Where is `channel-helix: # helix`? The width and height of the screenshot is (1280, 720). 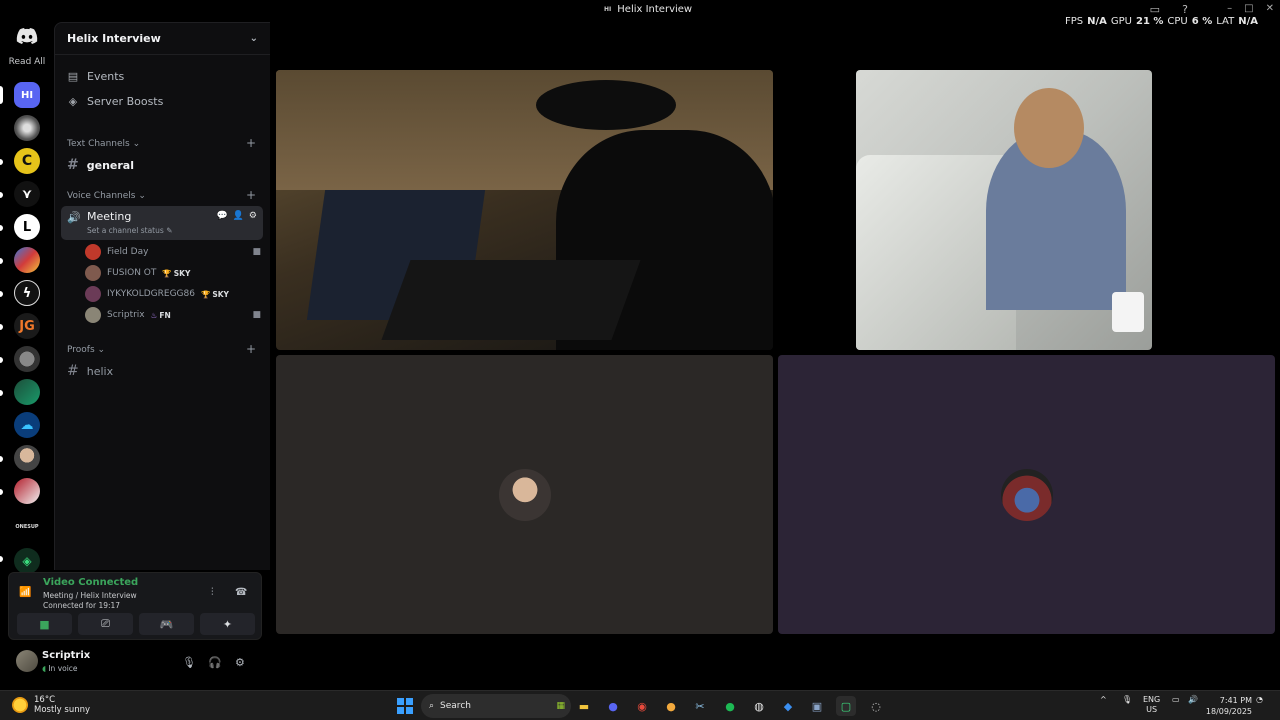 channel-helix: # helix is located at coordinates (90, 371).